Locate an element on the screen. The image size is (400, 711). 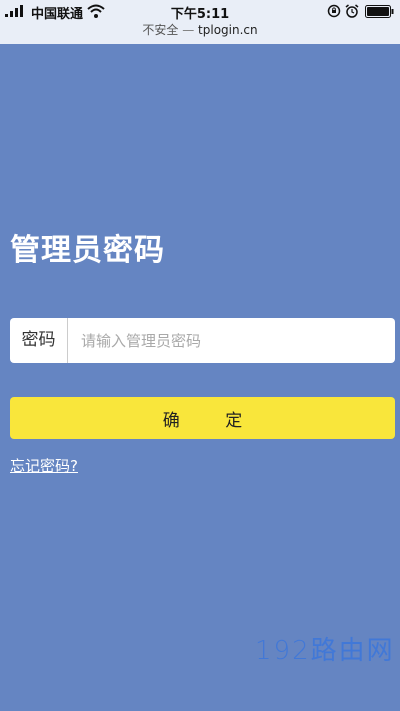
page-title: 管理员密码 is located at coordinates (87, 250).